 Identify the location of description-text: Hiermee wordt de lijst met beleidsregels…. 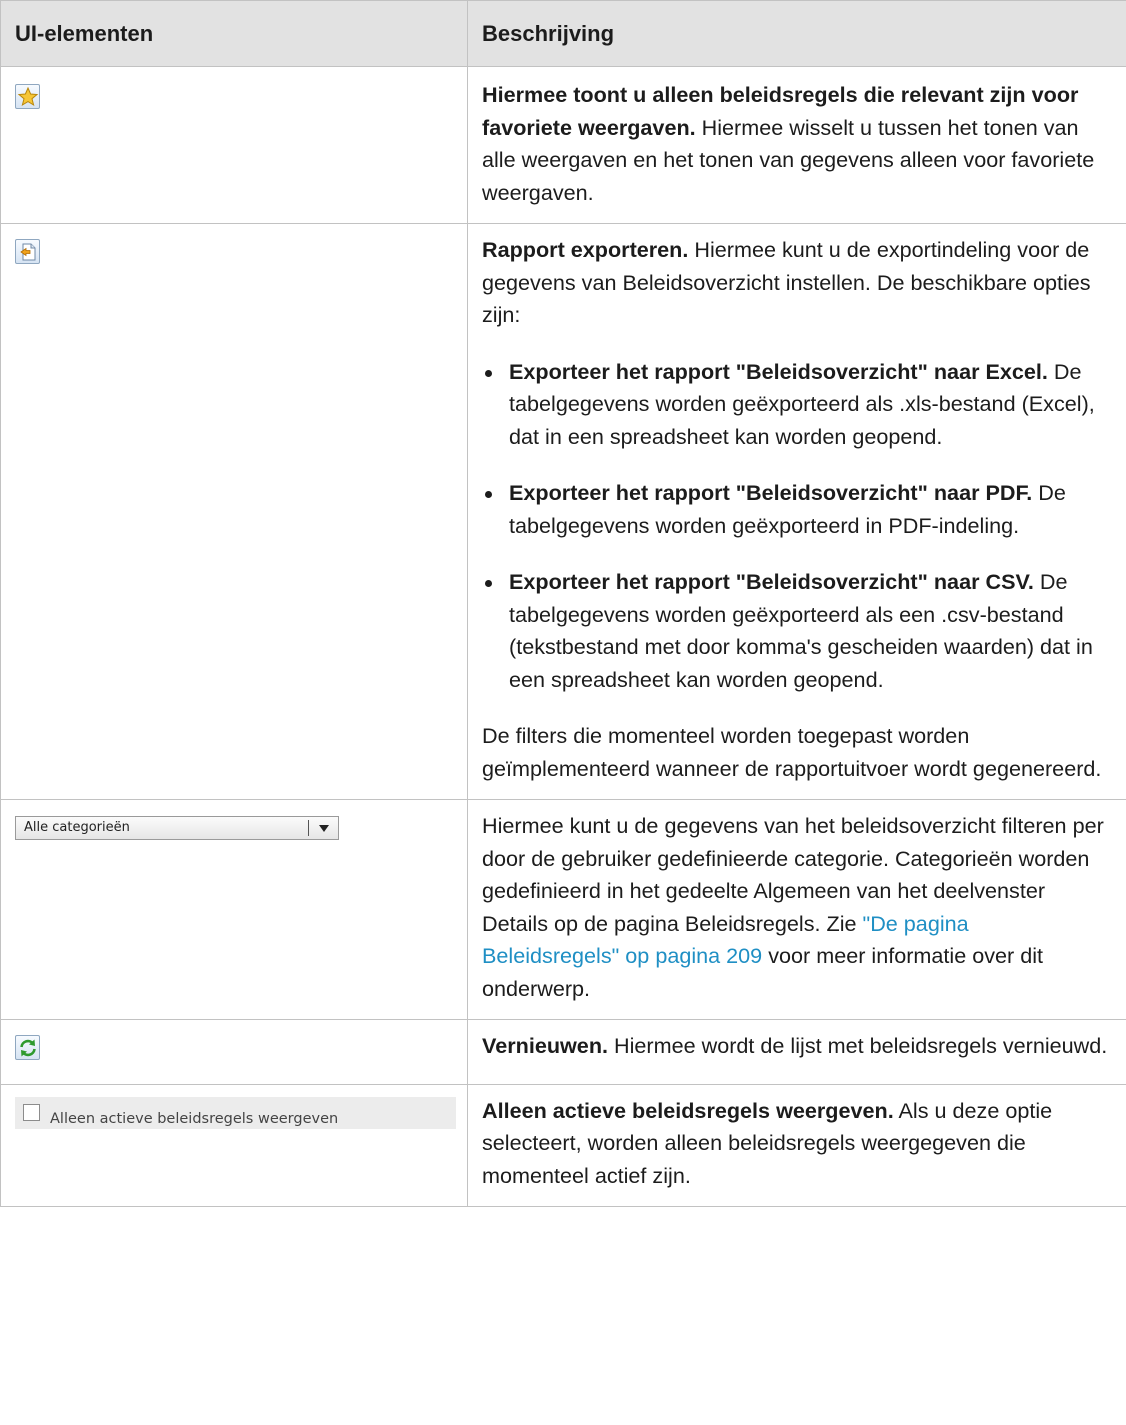
(858, 1045).